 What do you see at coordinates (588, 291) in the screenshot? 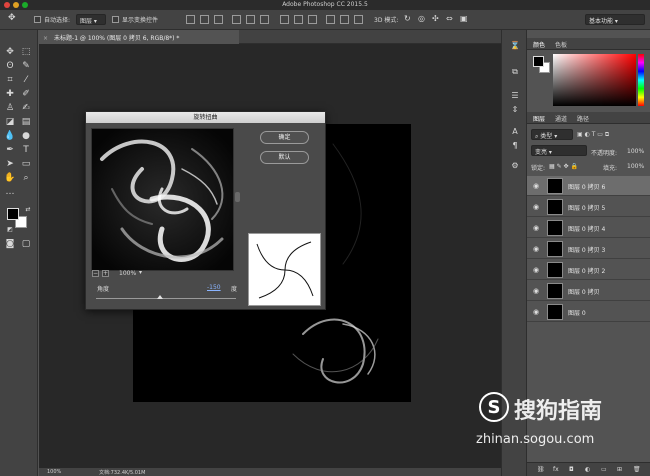
I see `layer-row: ◉ 图层 0 拷贝` at bounding box center [588, 291].